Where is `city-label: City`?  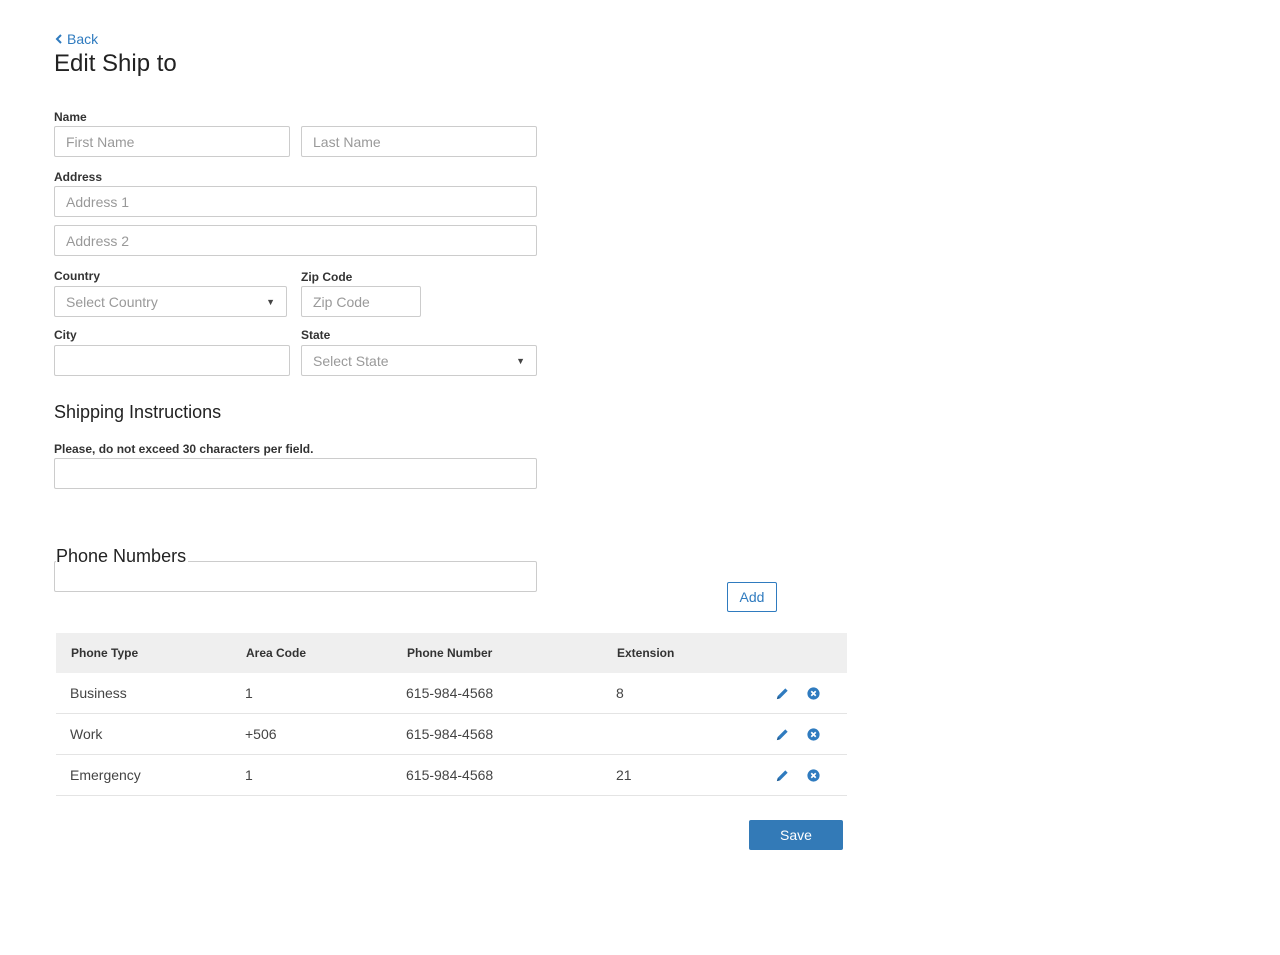
city-label: City is located at coordinates (65, 335).